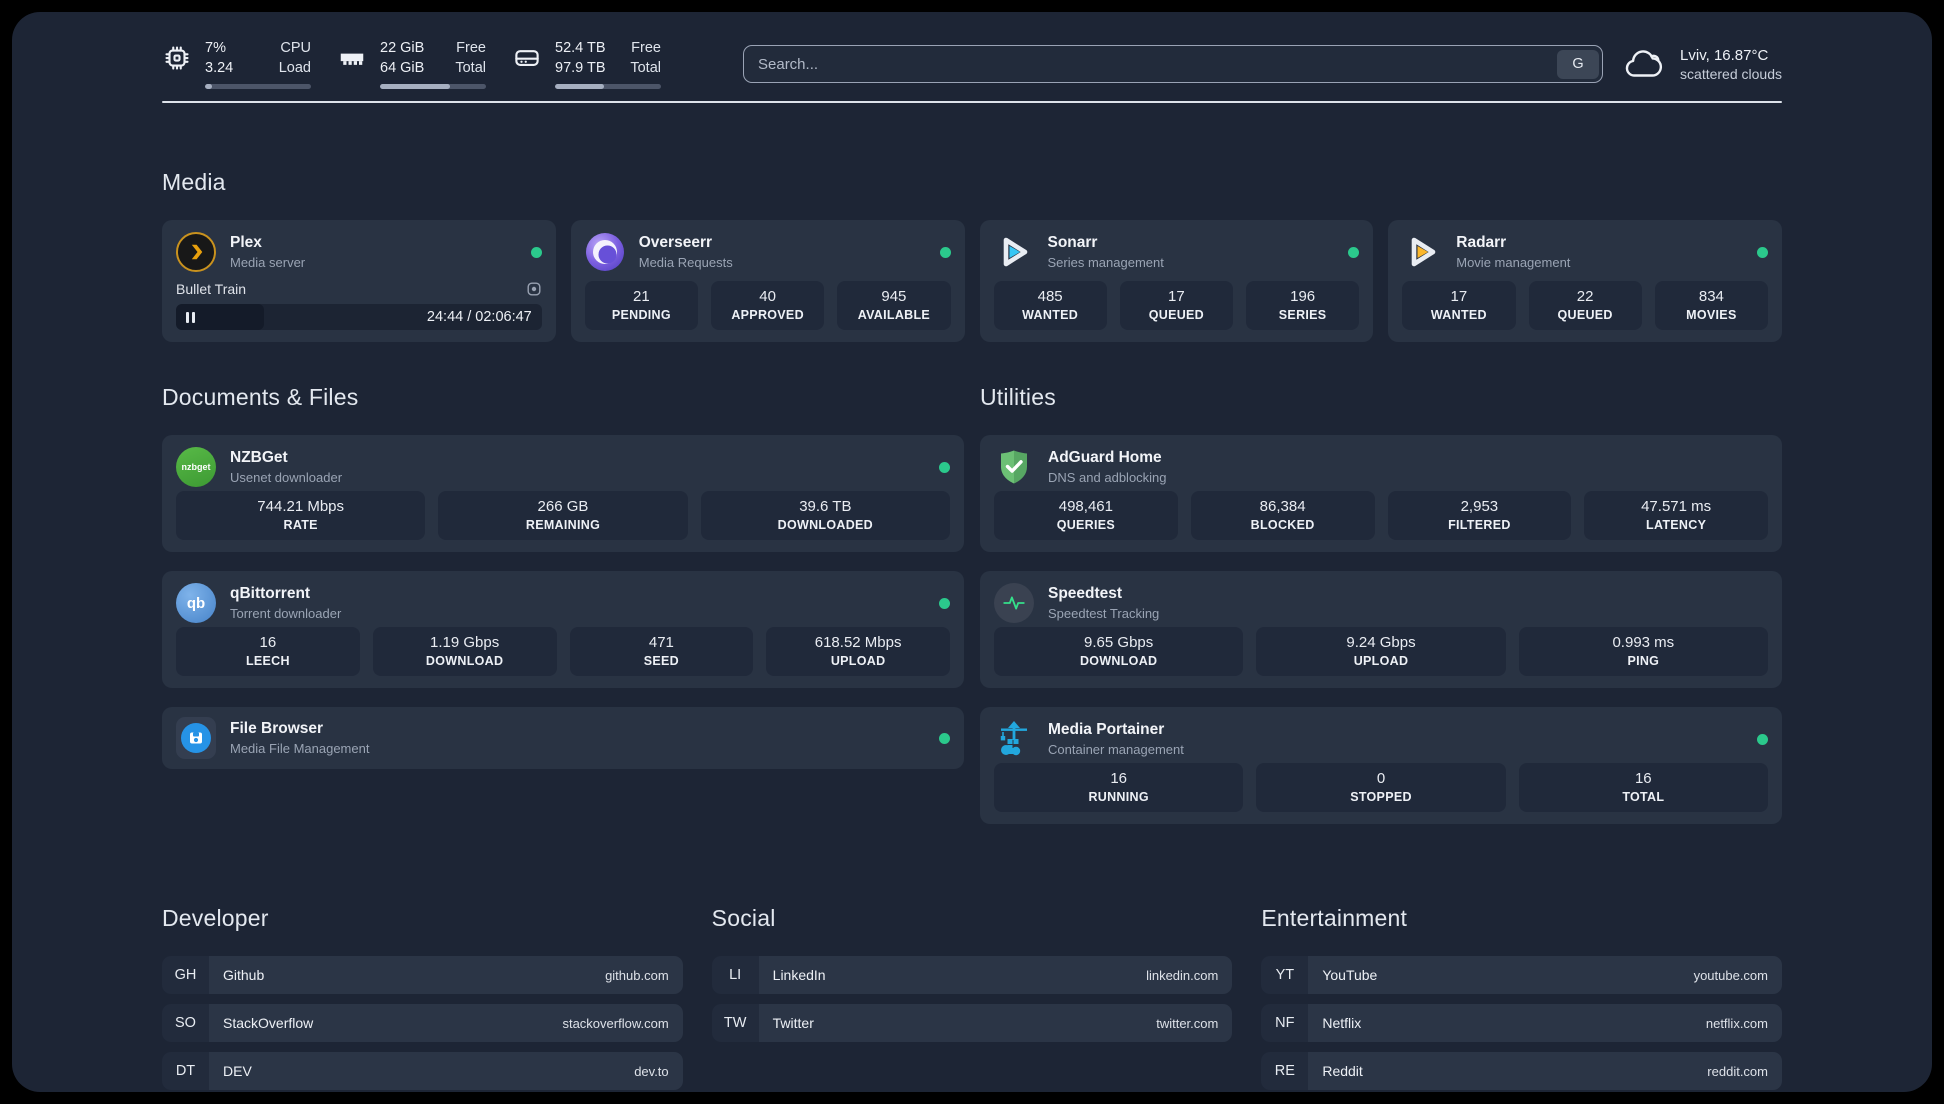 The image size is (1944, 1104). I want to click on cpu-widget: 7% 3.24 CPU Load, so click(236, 64).